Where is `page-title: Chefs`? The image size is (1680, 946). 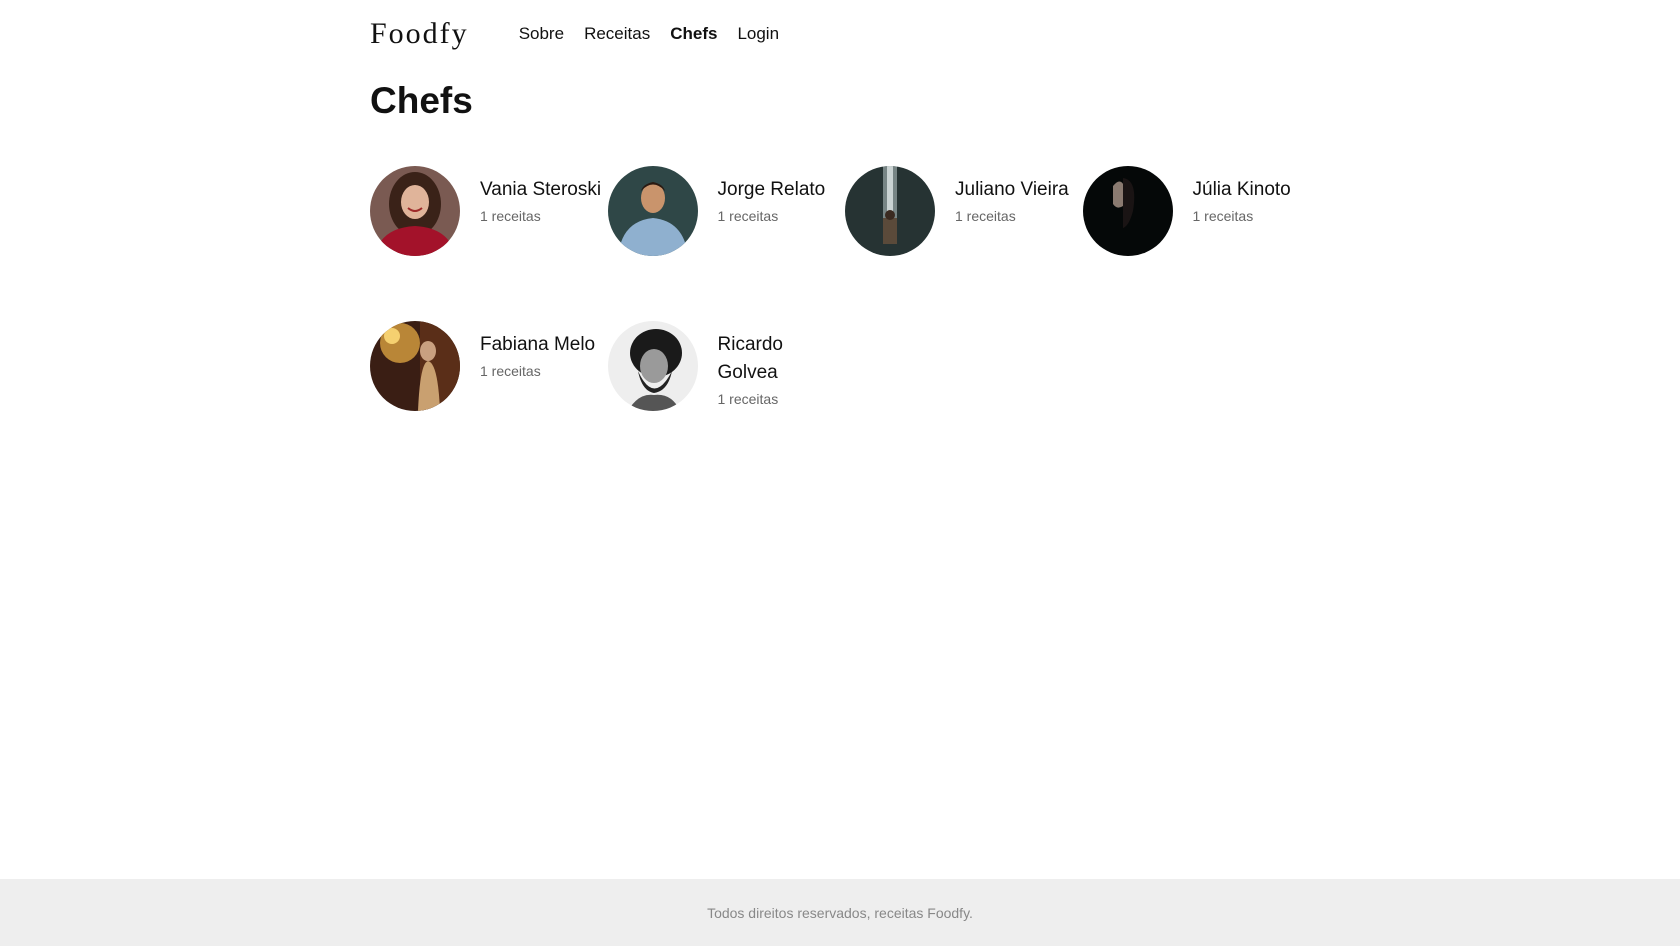 page-title: Chefs is located at coordinates (421, 100).